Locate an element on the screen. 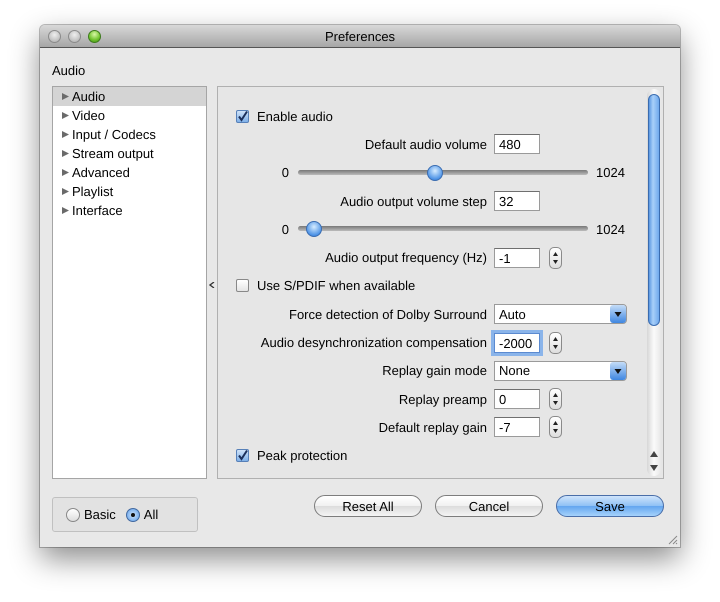 The image size is (720, 602). sidebar-item: Interface is located at coordinates (129, 210).